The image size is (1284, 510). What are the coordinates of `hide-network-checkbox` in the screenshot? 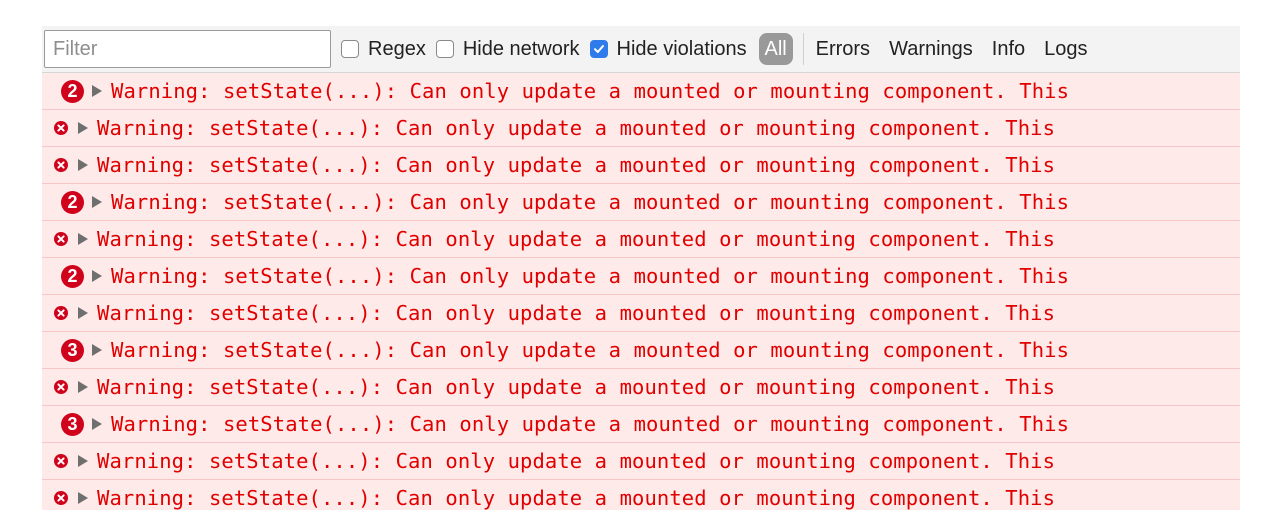 It's located at (444, 49).